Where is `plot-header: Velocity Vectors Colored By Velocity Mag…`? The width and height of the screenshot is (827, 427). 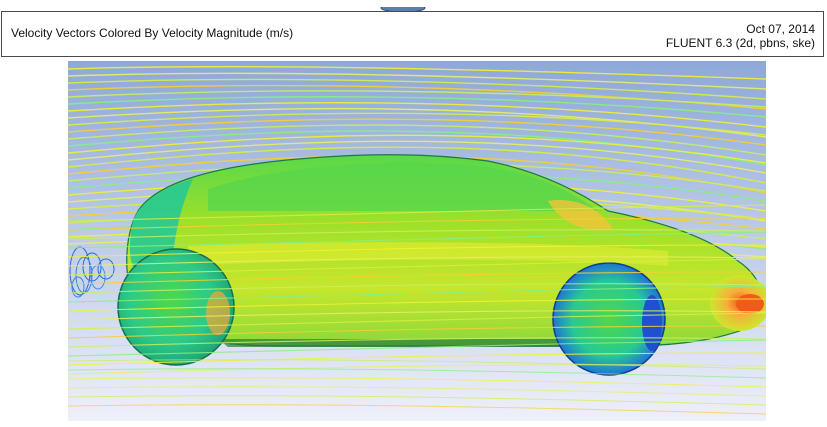
plot-header: Velocity Vectors Colored By Velocity Mag… is located at coordinates (412, 34).